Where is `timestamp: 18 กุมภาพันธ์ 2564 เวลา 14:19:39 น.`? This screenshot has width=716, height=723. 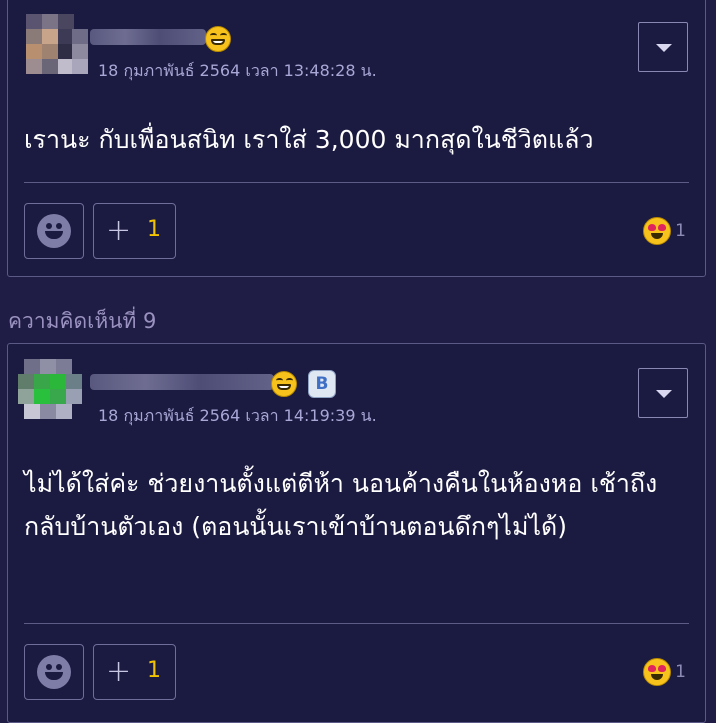 timestamp: 18 กุมภาพันธ์ 2564 เวลา 14:19:39 น. is located at coordinates (237, 415).